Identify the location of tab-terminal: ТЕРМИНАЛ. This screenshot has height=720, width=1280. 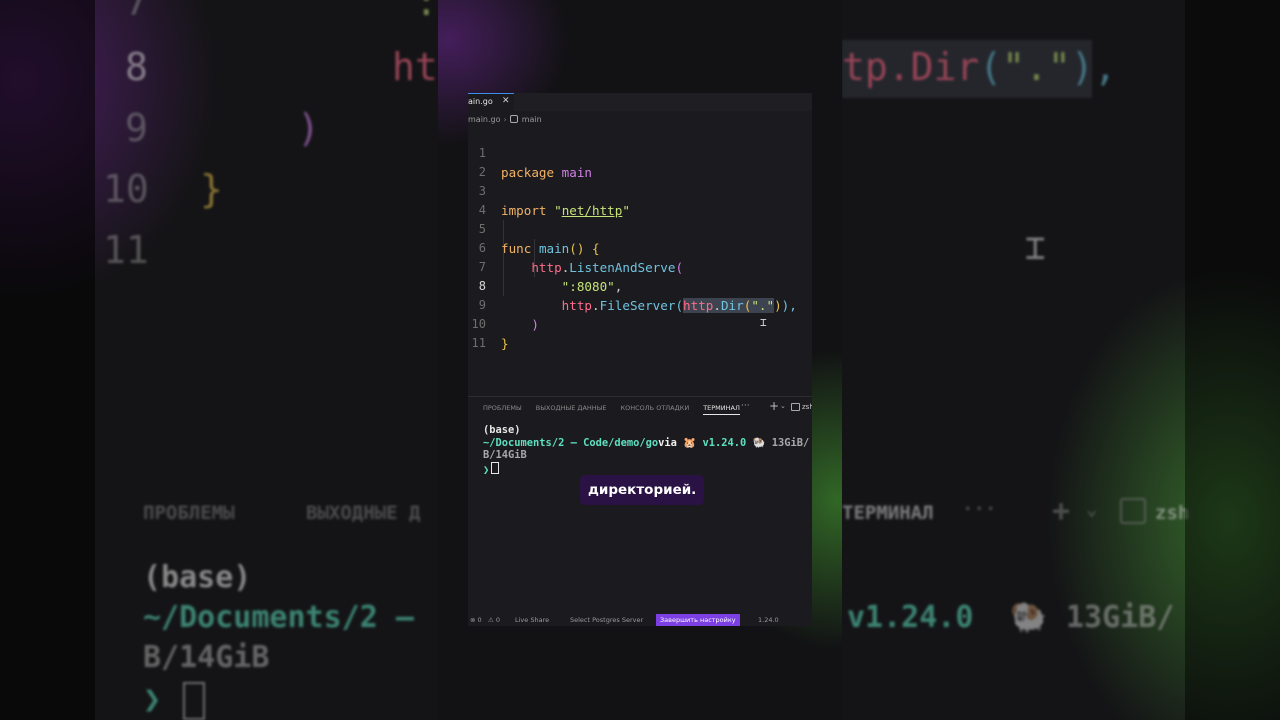
(721, 409).